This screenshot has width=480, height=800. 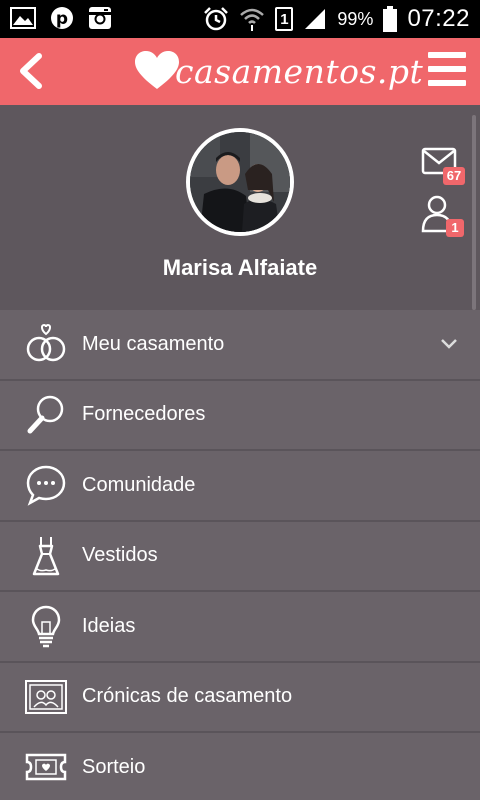 I want to click on menu-item-vestidos: Vestidos, so click(x=240, y=556).